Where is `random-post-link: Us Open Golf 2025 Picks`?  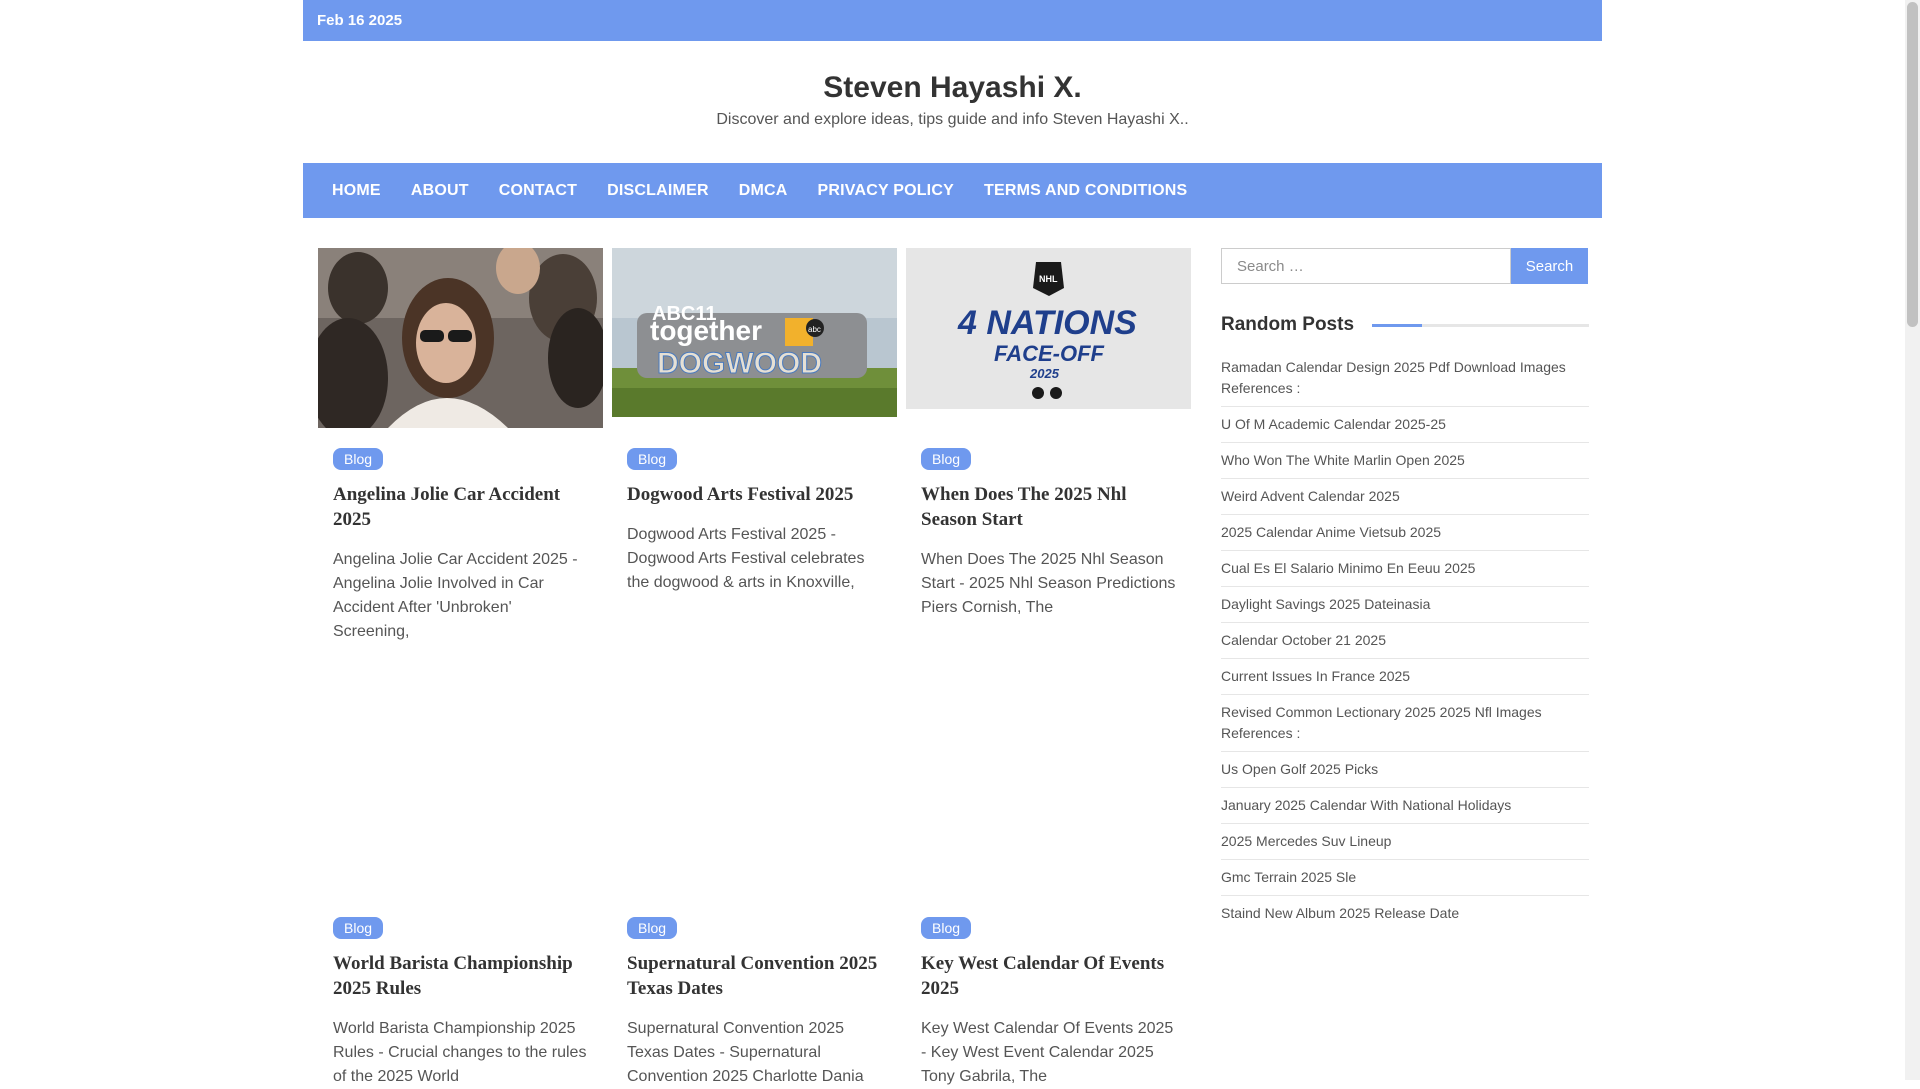 random-post-link: Us Open Golf 2025 Picks is located at coordinates (1299, 769).